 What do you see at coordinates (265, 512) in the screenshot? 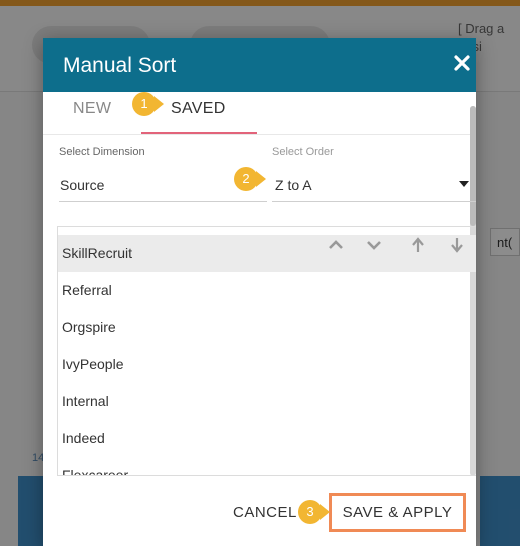
I see `cancel-button: CANCEL` at bounding box center [265, 512].